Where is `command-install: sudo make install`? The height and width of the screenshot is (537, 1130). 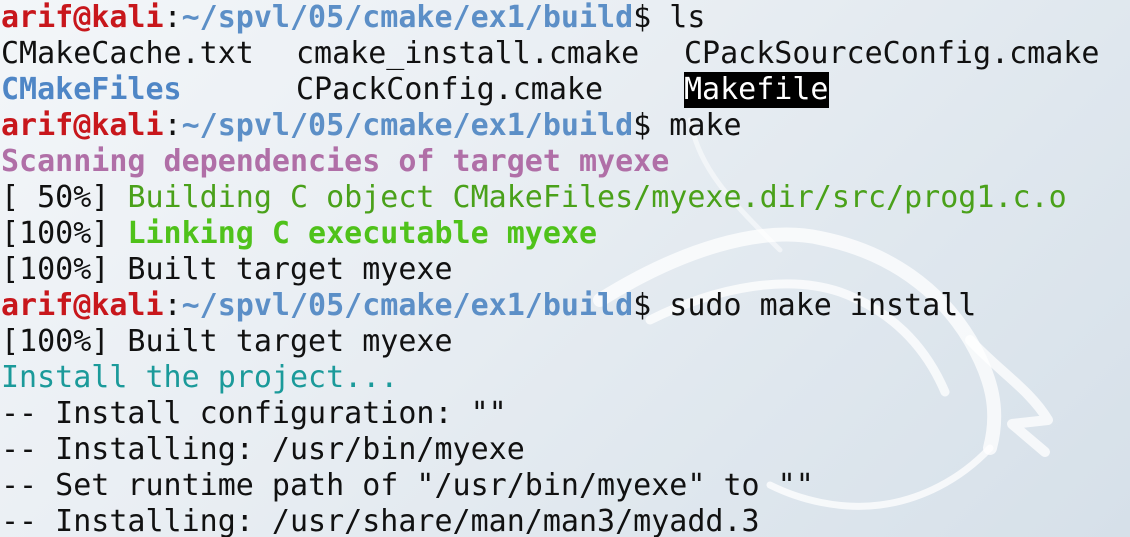 command-install: sudo make install is located at coordinates (814, 305).